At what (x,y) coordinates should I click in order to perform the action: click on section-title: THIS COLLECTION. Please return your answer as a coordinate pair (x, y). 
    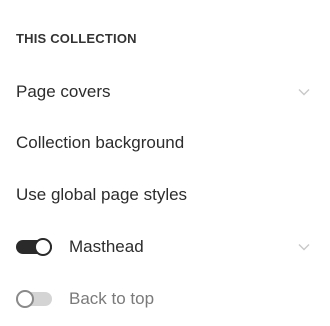
    Looking at the image, I should click on (76, 38).